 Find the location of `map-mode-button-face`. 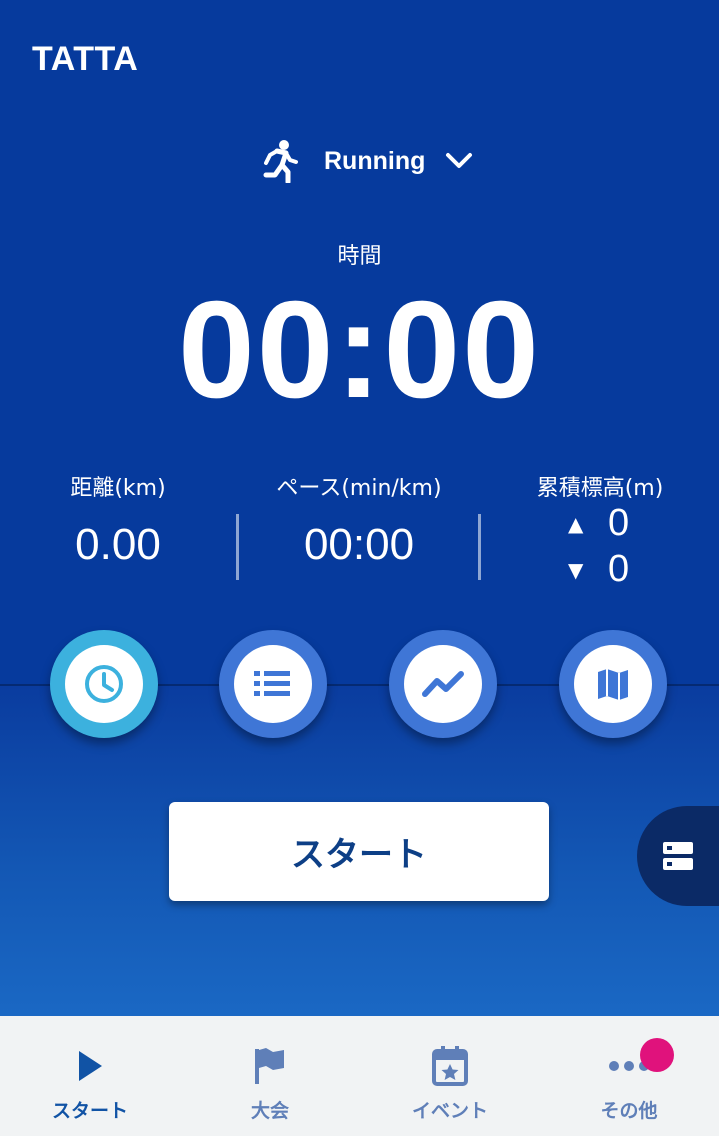

map-mode-button-face is located at coordinates (613, 684).